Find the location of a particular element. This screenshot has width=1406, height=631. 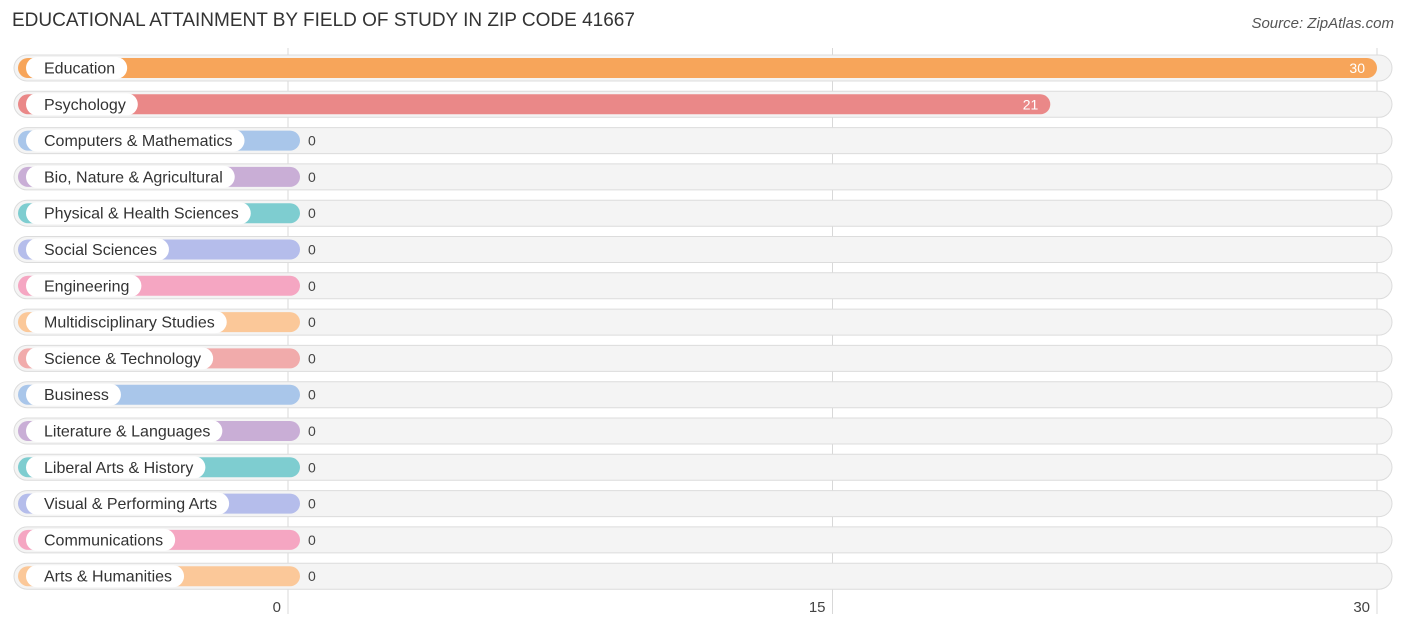

category-label: Education is located at coordinates (79, 69).